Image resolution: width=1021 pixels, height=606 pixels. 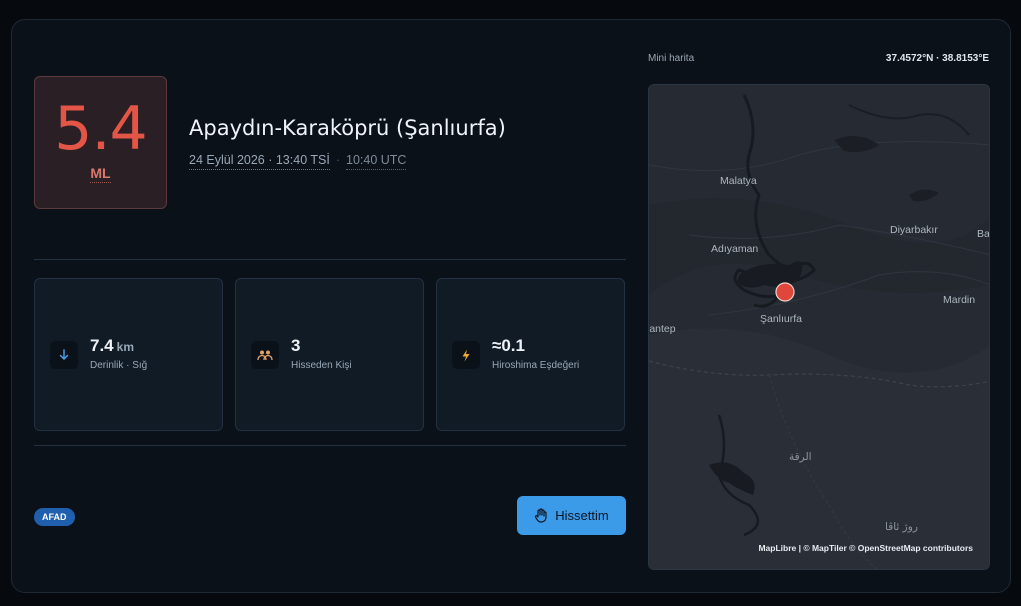 I want to click on map-label-malatya: Malatya, so click(x=738, y=181).